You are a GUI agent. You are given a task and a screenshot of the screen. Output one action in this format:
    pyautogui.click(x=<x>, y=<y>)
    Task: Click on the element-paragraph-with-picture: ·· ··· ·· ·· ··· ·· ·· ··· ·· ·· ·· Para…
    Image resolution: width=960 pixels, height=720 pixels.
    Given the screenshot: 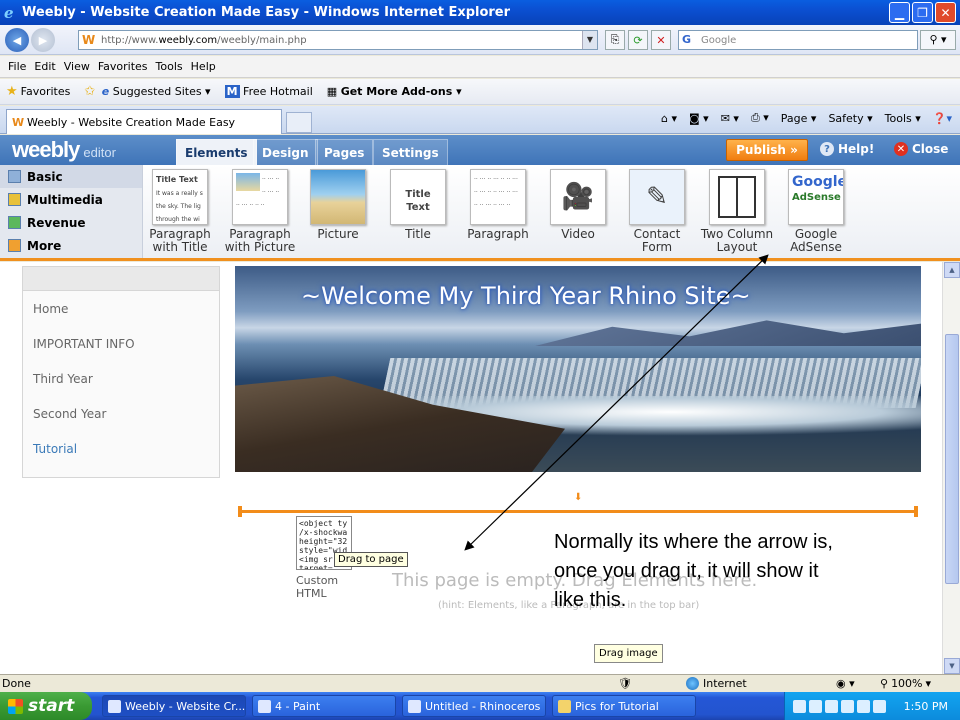 What is the action you would take?
    pyautogui.click(x=260, y=211)
    